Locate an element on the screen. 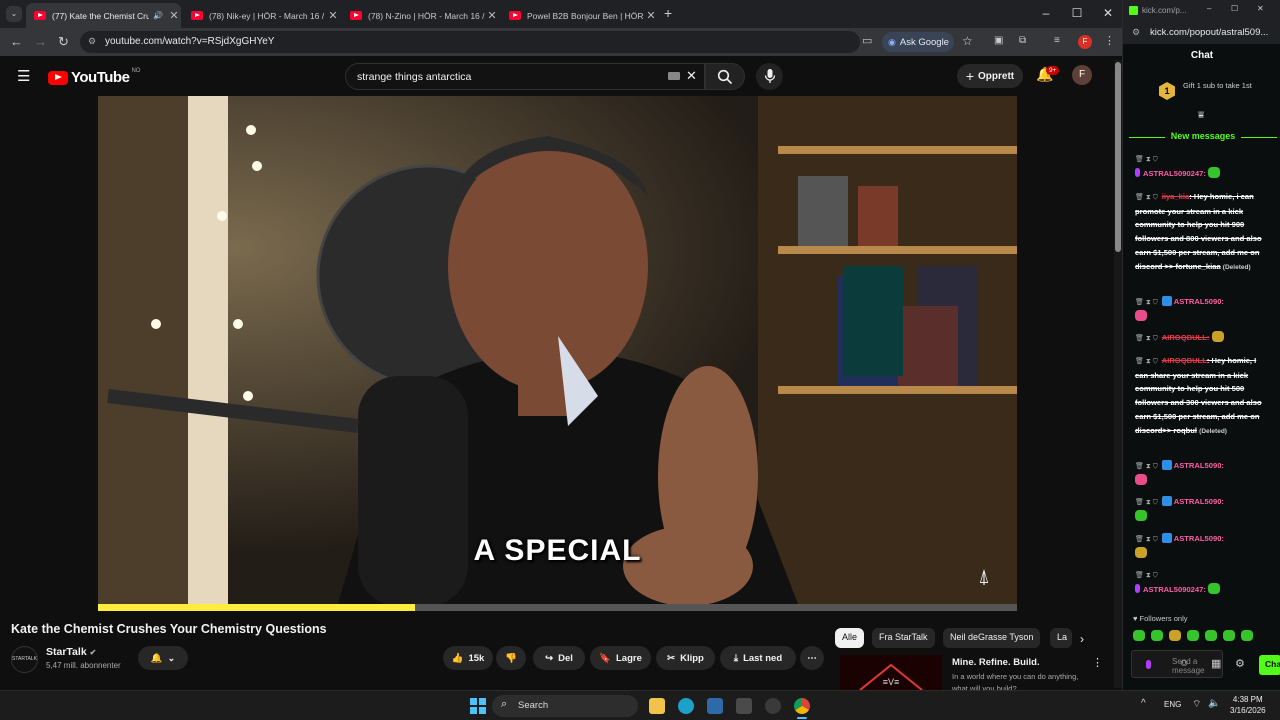 Image resolution: width=1280 pixels, height=720 pixels. download-button: ⤓ Last ned is located at coordinates (758, 658).